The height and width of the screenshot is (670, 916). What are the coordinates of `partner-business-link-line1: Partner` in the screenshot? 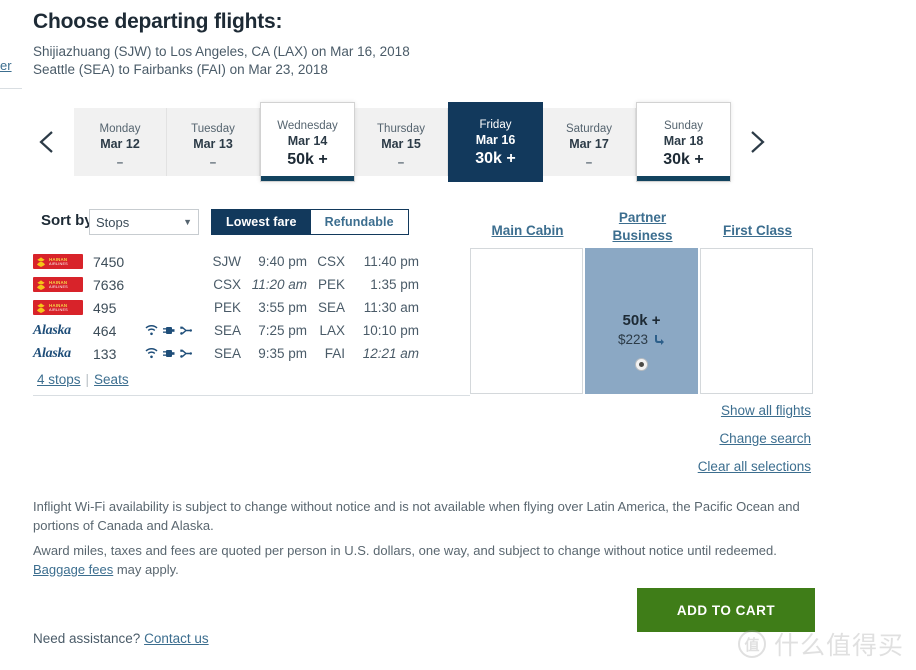 It's located at (642, 218).